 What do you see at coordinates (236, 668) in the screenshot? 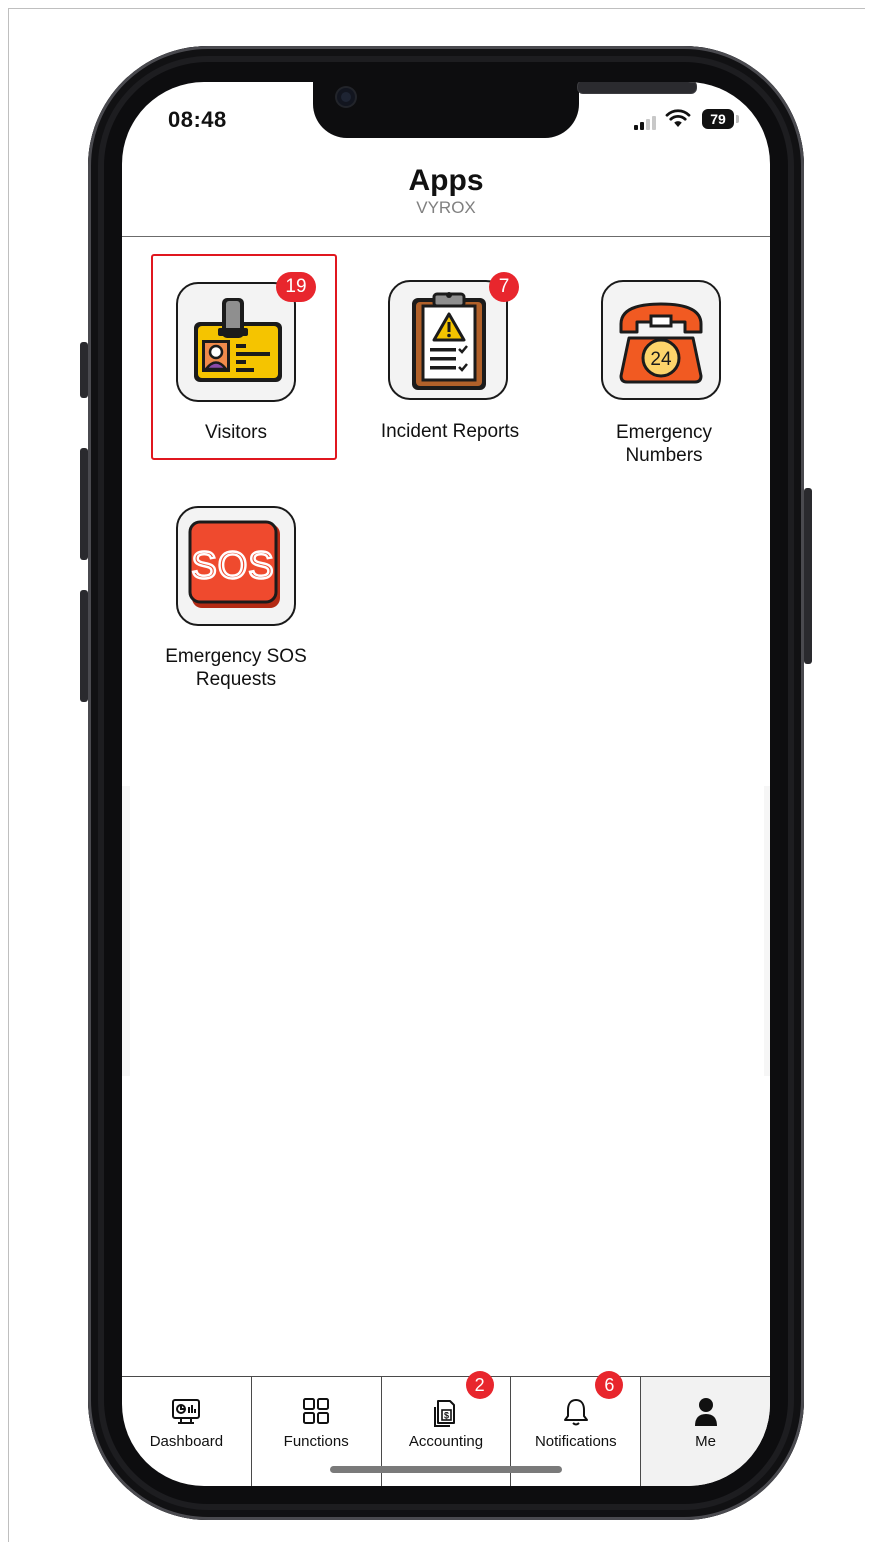
I see `emergency-sos-label: Emergency SOS Requests` at bounding box center [236, 668].